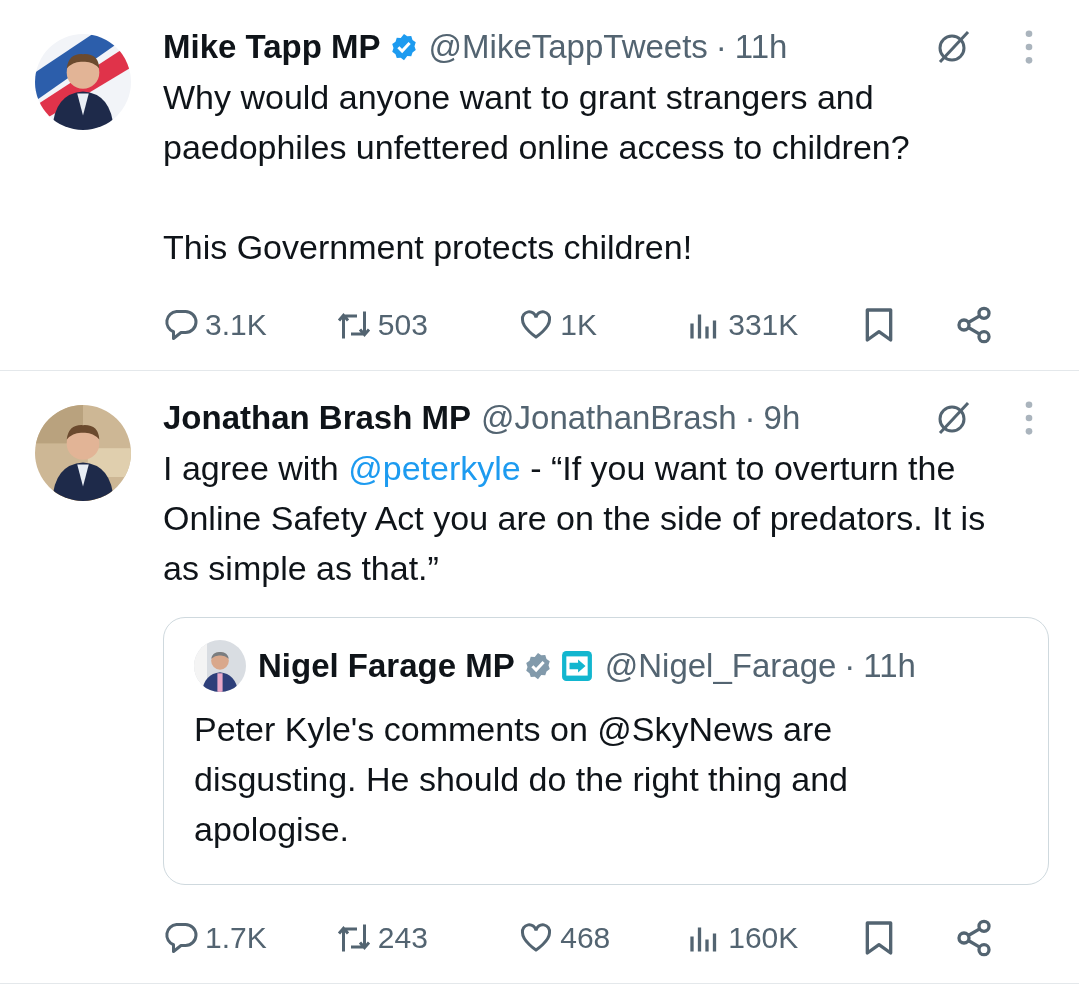  What do you see at coordinates (537, 122) in the screenshot?
I see `post-text: Why would anyone want to grant strangers and paedophiles unfettered online access to children?` at bounding box center [537, 122].